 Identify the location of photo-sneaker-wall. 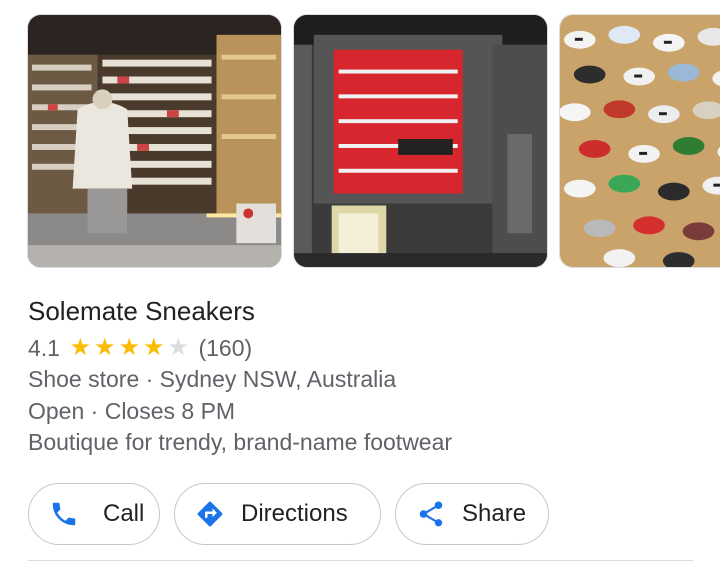
(639, 141).